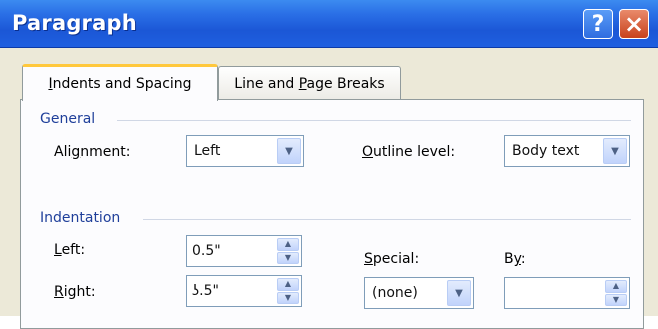 This screenshot has width=658, height=329. I want to click on indentation-heading: Indentation, so click(80, 218).